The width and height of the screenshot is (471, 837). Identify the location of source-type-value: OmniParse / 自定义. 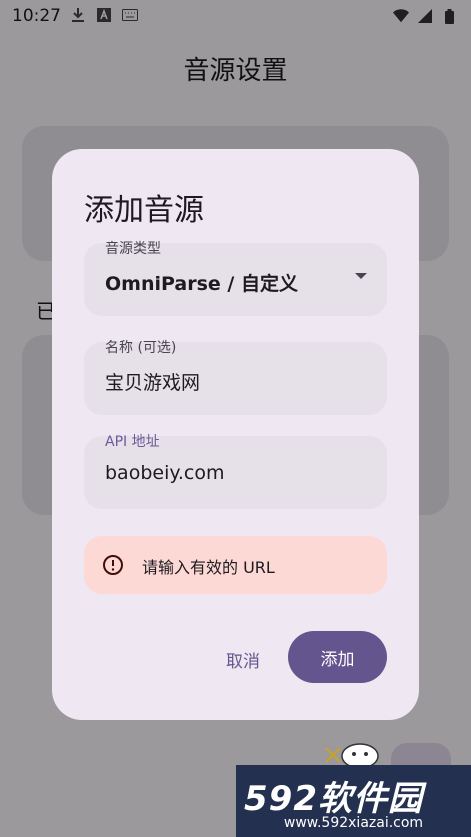
(201, 284).